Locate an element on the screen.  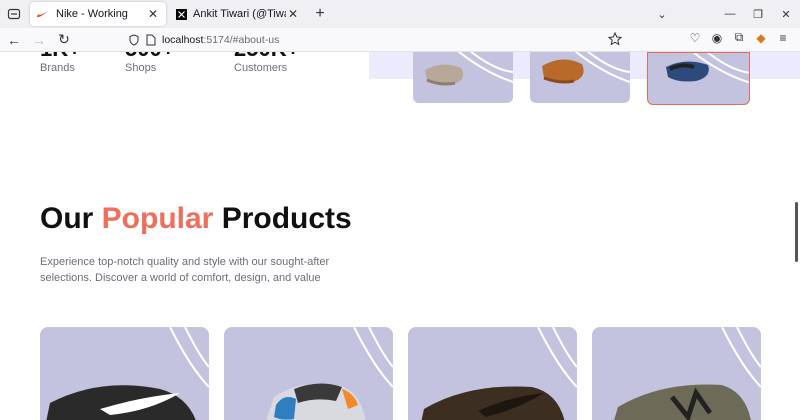
nike-favicon-icon is located at coordinates (43, 14).